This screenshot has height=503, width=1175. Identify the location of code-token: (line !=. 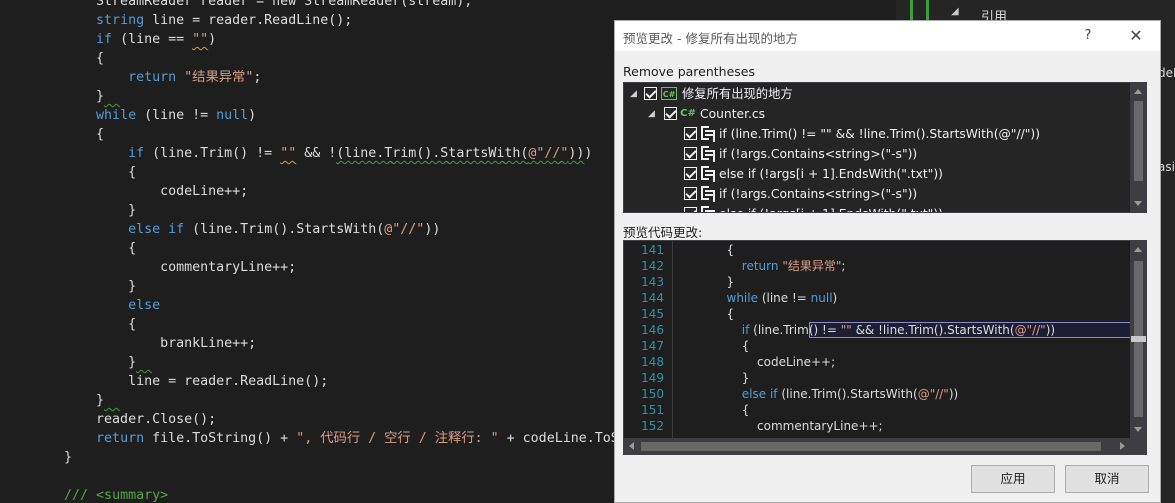
(784, 298).